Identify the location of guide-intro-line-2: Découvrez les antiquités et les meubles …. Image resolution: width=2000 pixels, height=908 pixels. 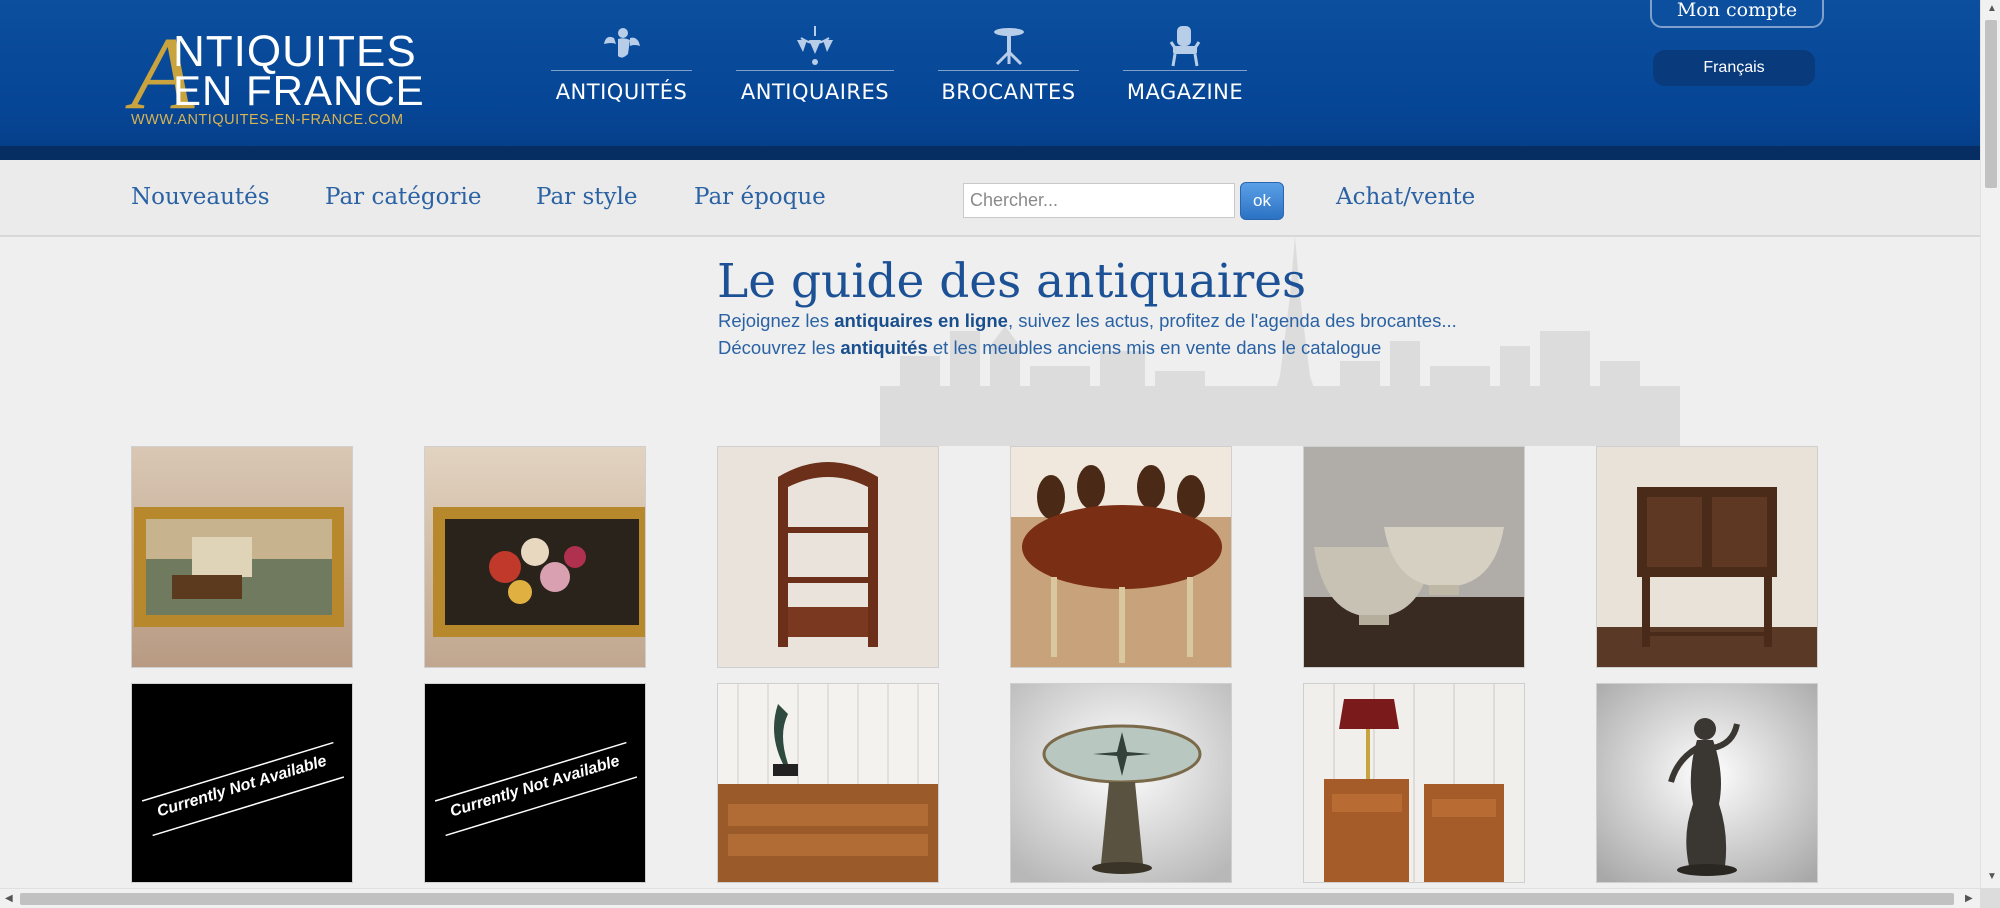
(1049, 348).